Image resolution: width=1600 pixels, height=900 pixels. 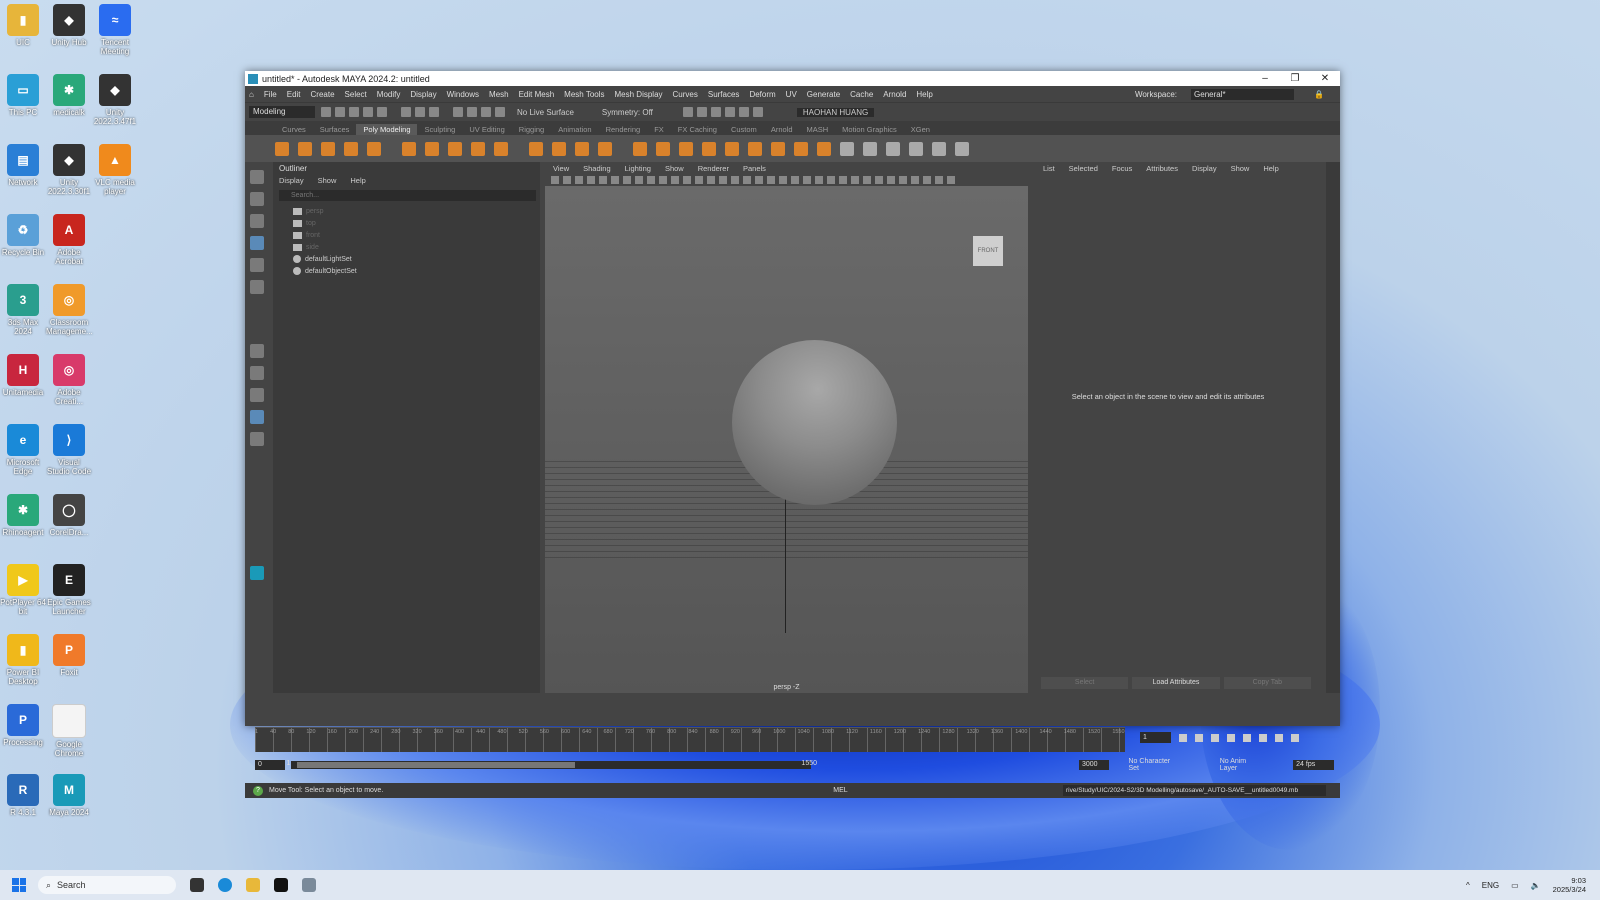 What do you see at coordinates (256, 373) in the screenshot?
I see `four-view-layout-icon` at bounding box center [256, 373].